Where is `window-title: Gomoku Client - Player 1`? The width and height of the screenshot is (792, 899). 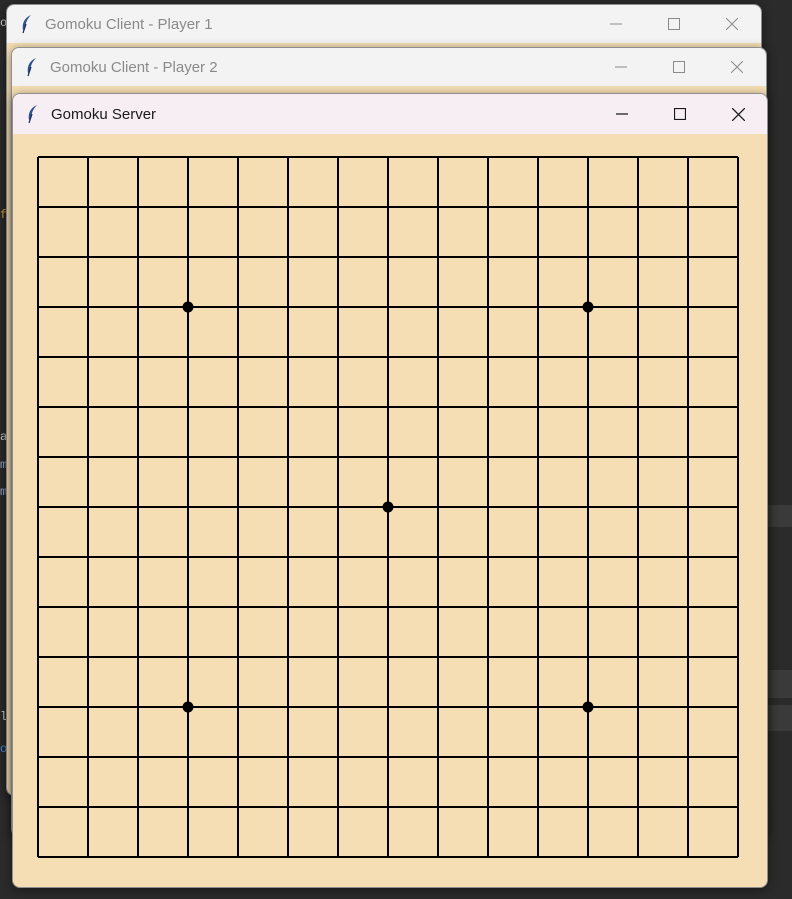
window-title: Gomoku Client - Player 1 is located at coordinates (129, 24).